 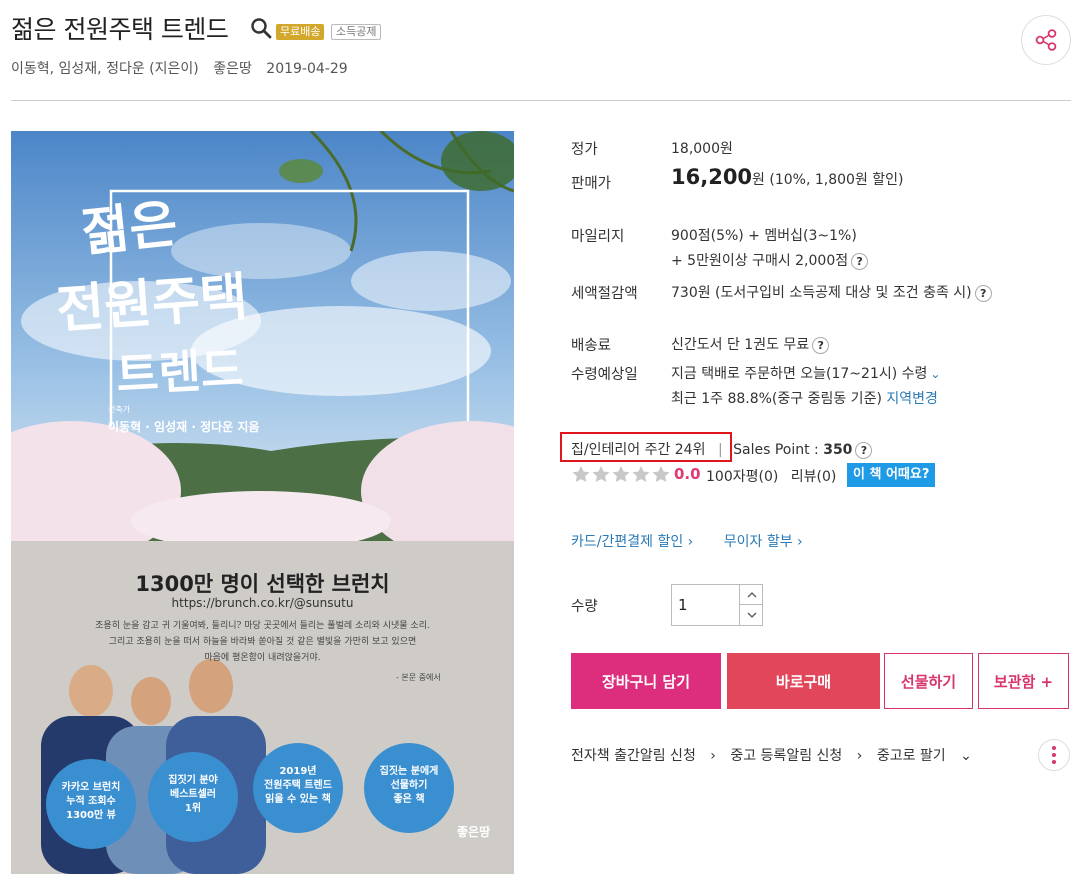 I want to click on shipping-fee-text: 신간도서 단 1권도 무료, so click(x=740, y=345).